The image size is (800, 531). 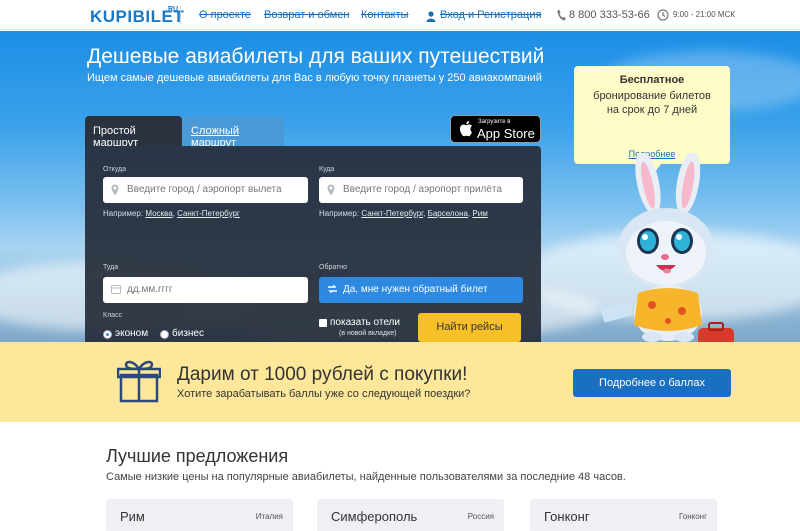 I want to click on promo-text: бронирование билетов на срок до 7 дней, so click(x=652, y=103).